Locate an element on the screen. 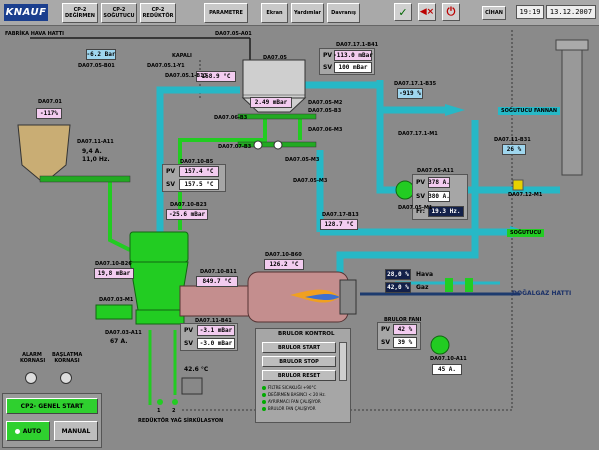 The height and width of the screenshot is (450, 599). burner-fan is located at coordinates (440, 345).